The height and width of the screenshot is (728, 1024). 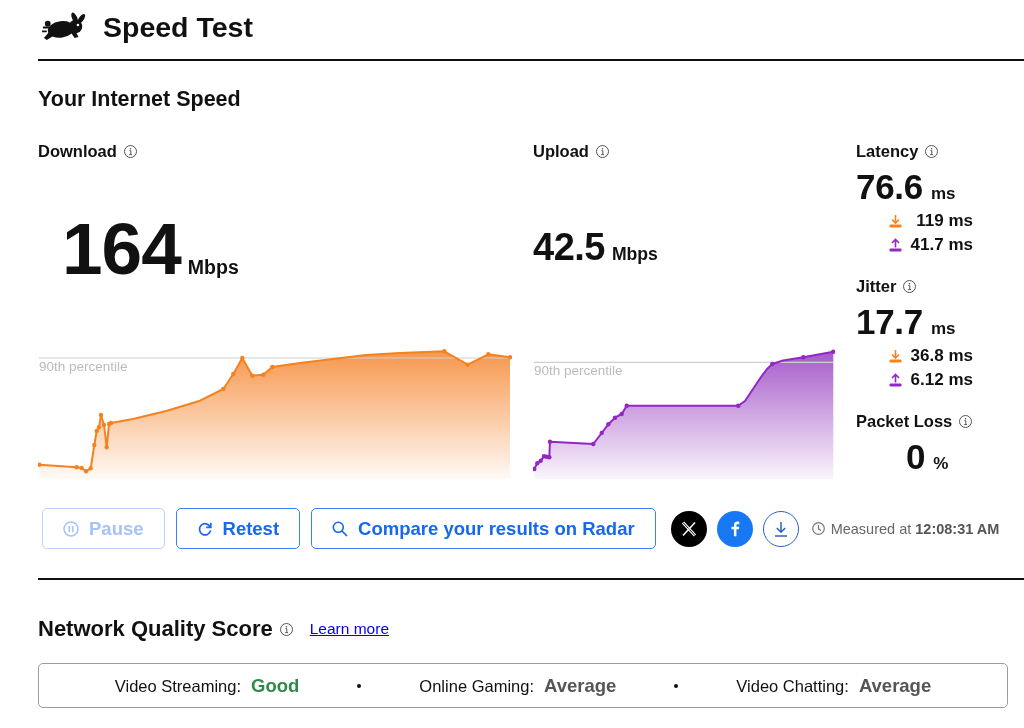 I want to click on retest-button: Retest, so click(x=238, y=528).